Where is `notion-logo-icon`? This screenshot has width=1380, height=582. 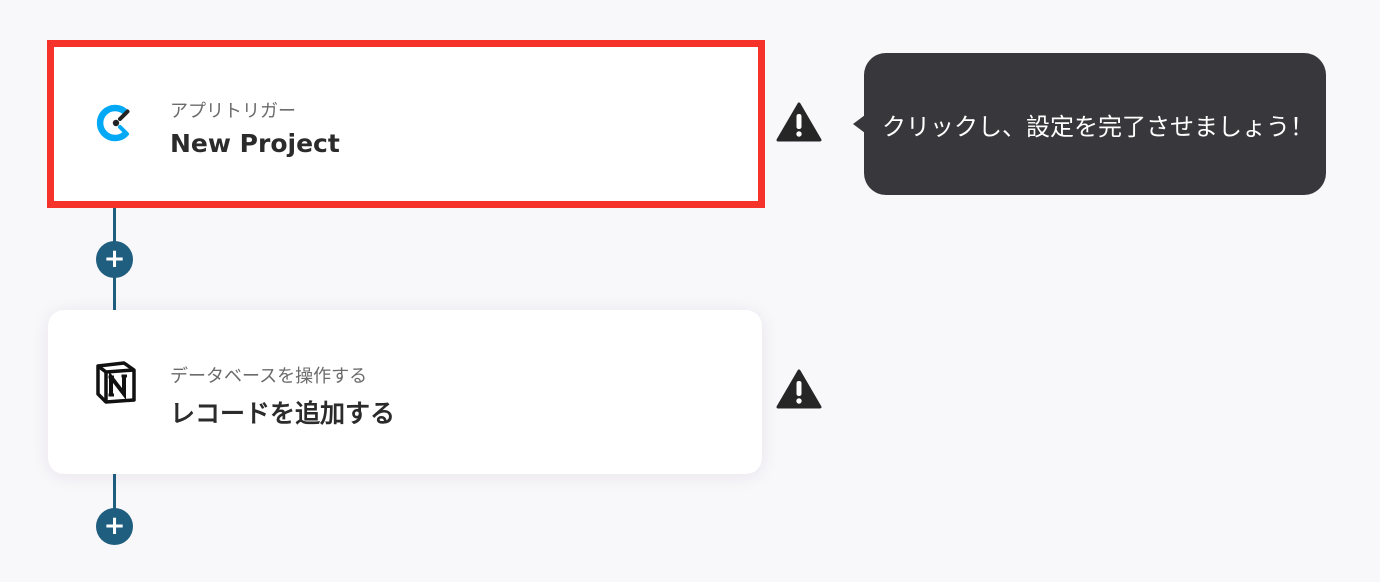
notion-logo-icon is located at coordinates (116, 382).